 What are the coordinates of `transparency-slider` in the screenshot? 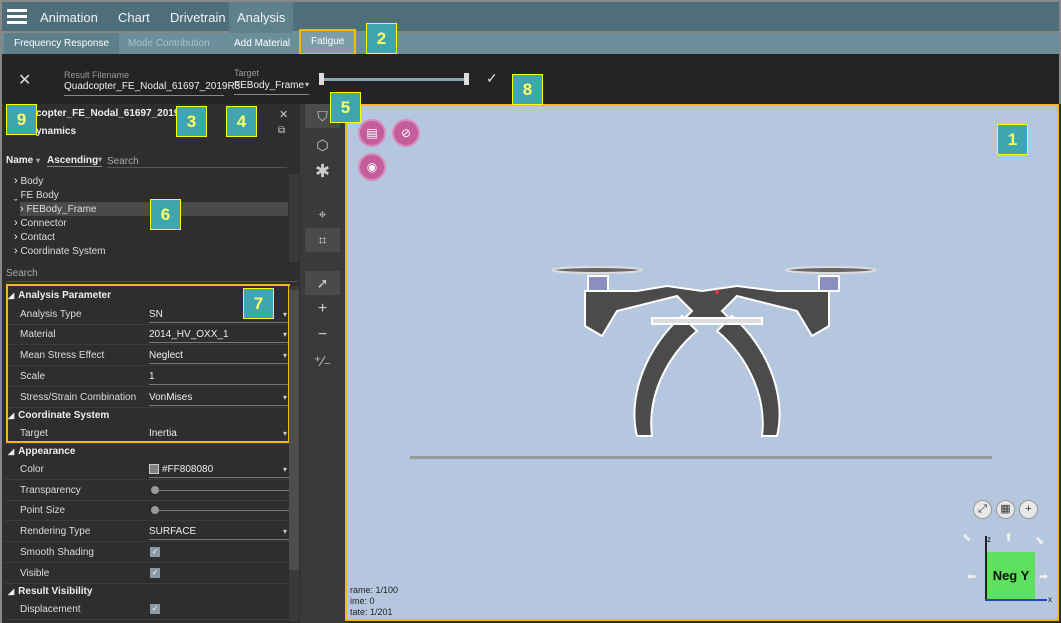 It's located at (221, 490).